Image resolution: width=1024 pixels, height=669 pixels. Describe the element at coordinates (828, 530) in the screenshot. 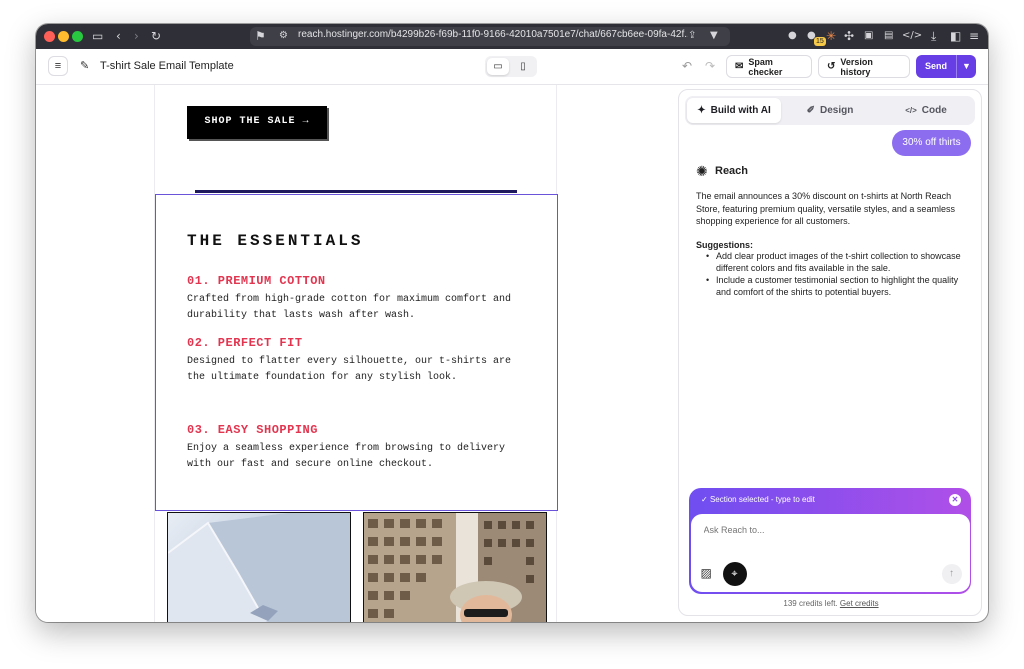

I see `prompt-input` at that location.